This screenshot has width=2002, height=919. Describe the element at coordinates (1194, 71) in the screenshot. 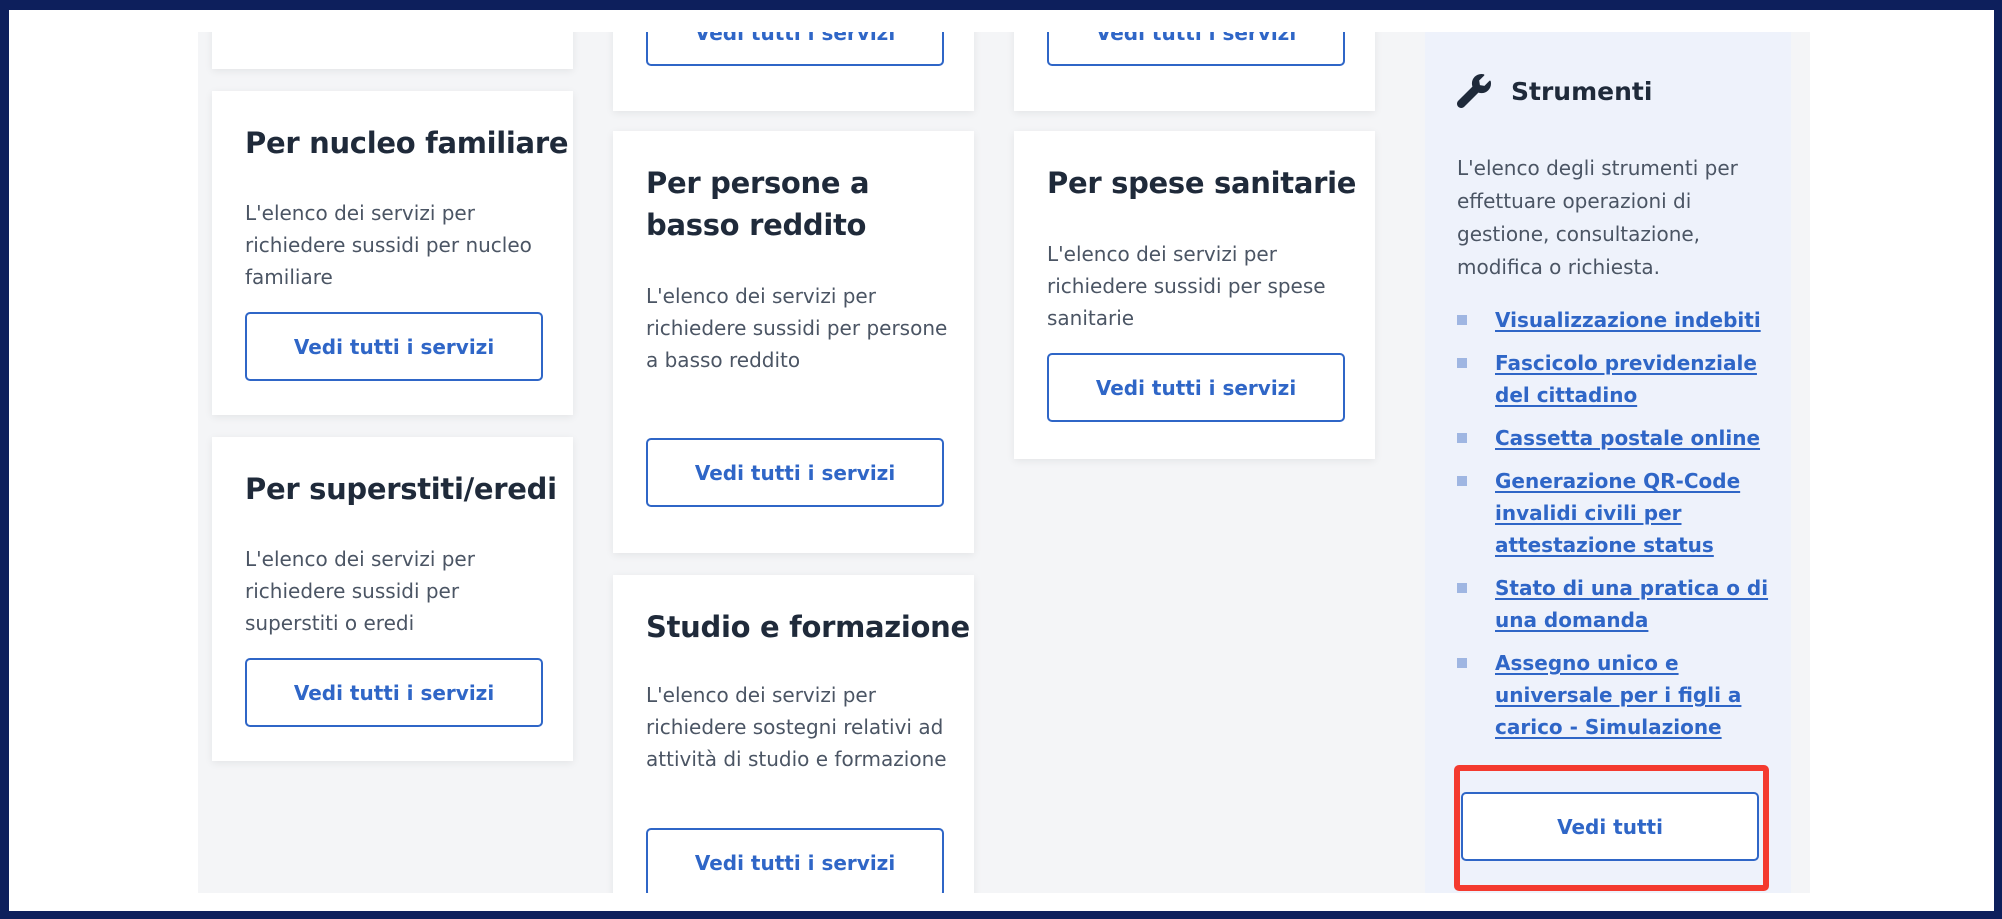

I see `card-partial-top-col3: Vedi tutti i servizi` at that location.